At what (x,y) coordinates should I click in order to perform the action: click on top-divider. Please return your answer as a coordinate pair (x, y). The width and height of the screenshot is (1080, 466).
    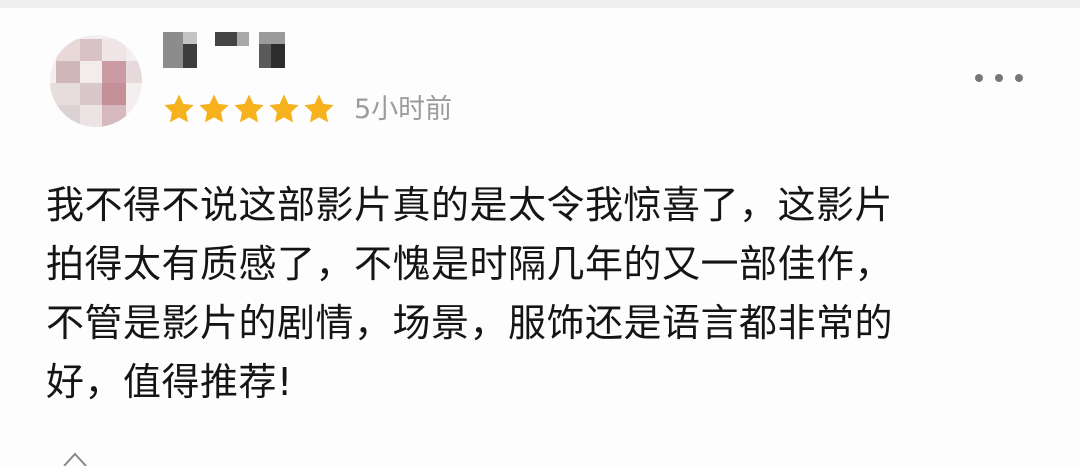
    Looking at the image, I should click on (540, 4).